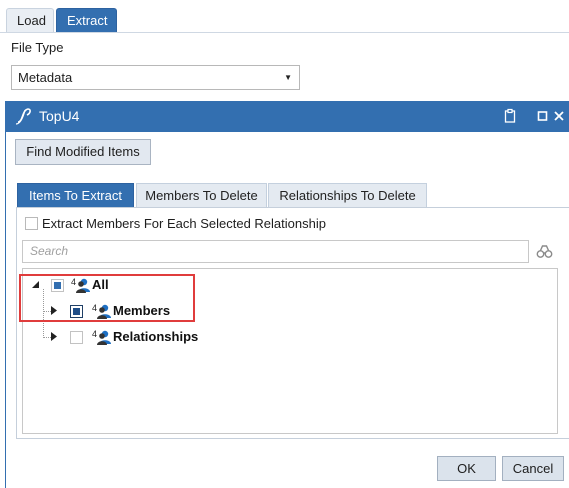  What do you see at coordinates (54, 336) in the screenshot?
I see `expand-relationships-icon` at bounding box center [54, 336].